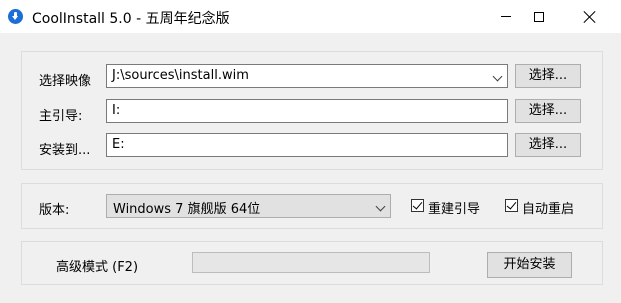 This screenshot has width=621, height=303. Describe the element at coordinates (97, 267) in the screenshot. I see `advanced-mode-label: 高级模式 (F2)` at that location.